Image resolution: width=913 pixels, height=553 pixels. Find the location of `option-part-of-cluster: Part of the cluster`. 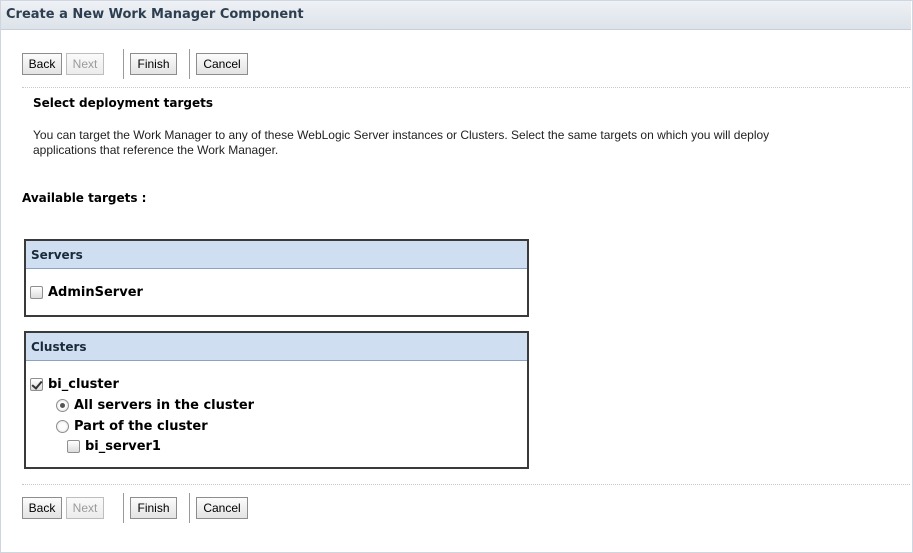

option-part-of-cluster: Part of the cluster is located at coordinates (132, 426).